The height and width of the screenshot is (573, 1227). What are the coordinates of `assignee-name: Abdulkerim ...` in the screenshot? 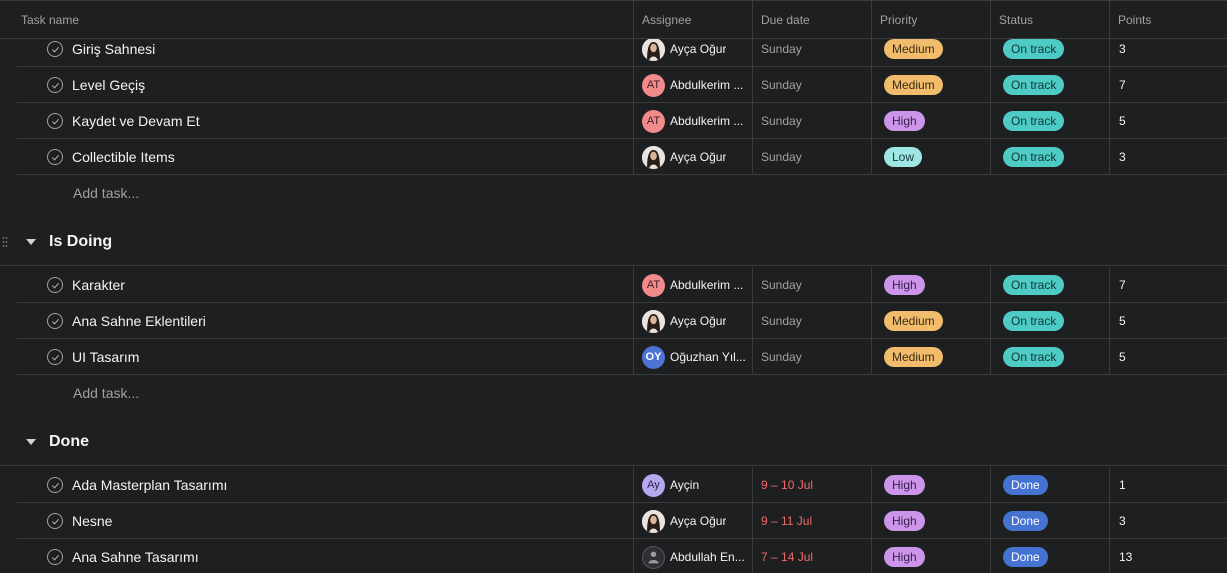 It's located at (707, 85).